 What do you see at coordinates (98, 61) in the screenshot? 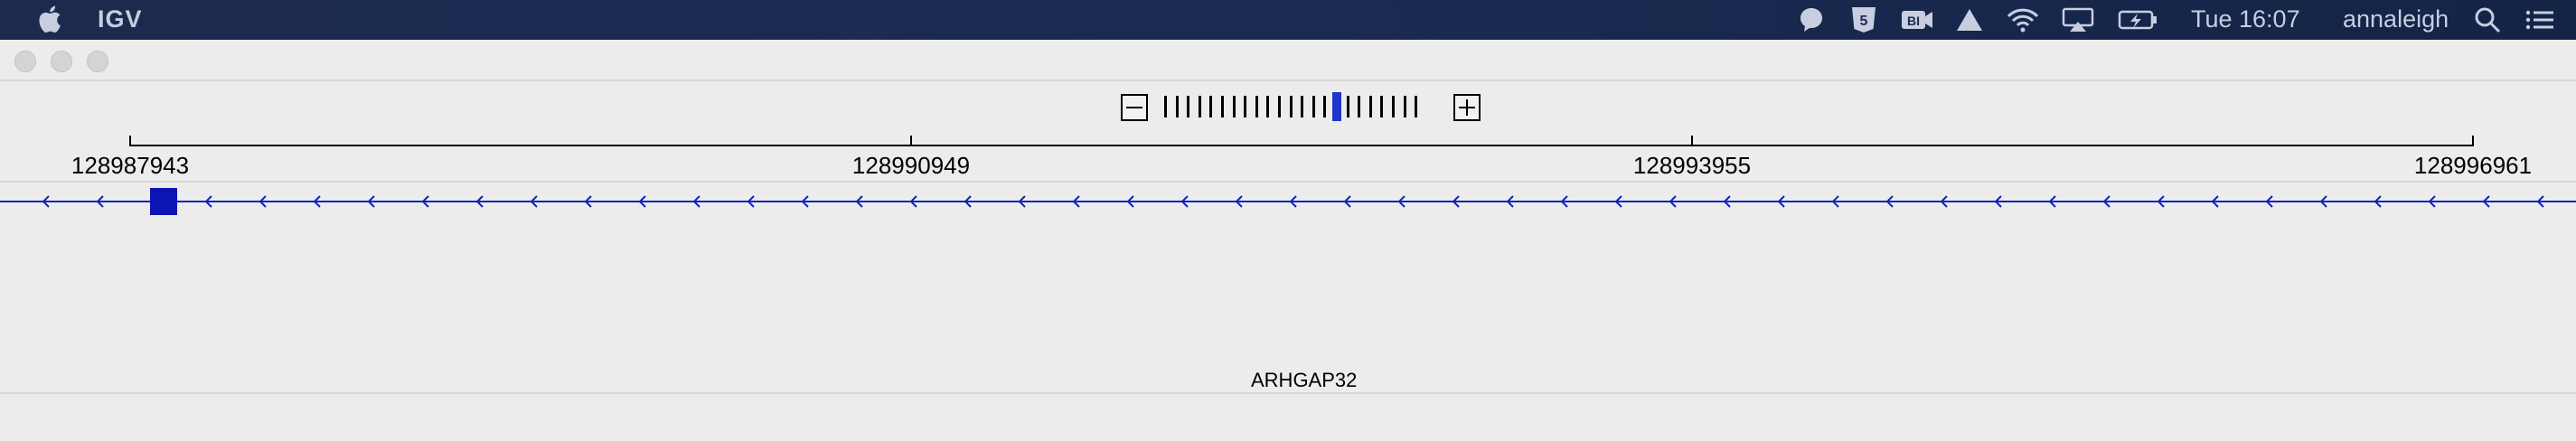
I see `window-zoom-button` at bounding box center [98, 61].